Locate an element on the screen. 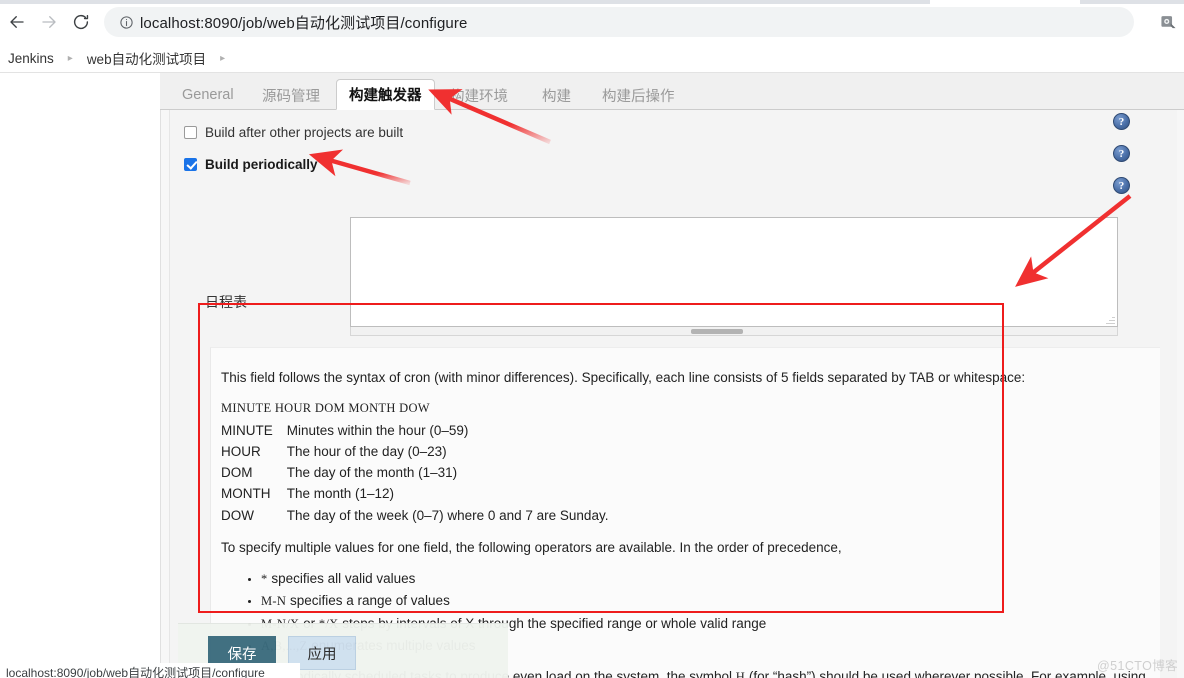 This screenshot has width=1184, height=678. help-icon-build-after-other-projects: ? is located at coordinates (1121, 121).